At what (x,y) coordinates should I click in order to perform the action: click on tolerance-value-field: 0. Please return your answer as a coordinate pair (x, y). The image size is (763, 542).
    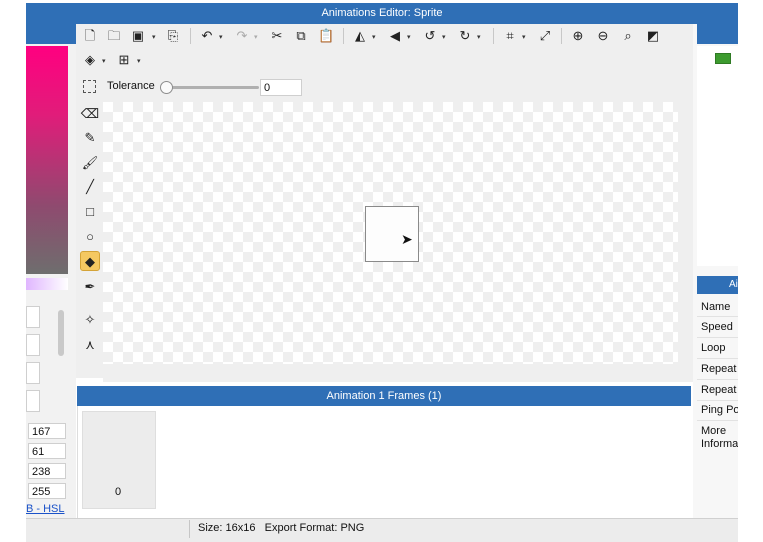
    Looking at the image, I should click on (281, 87).